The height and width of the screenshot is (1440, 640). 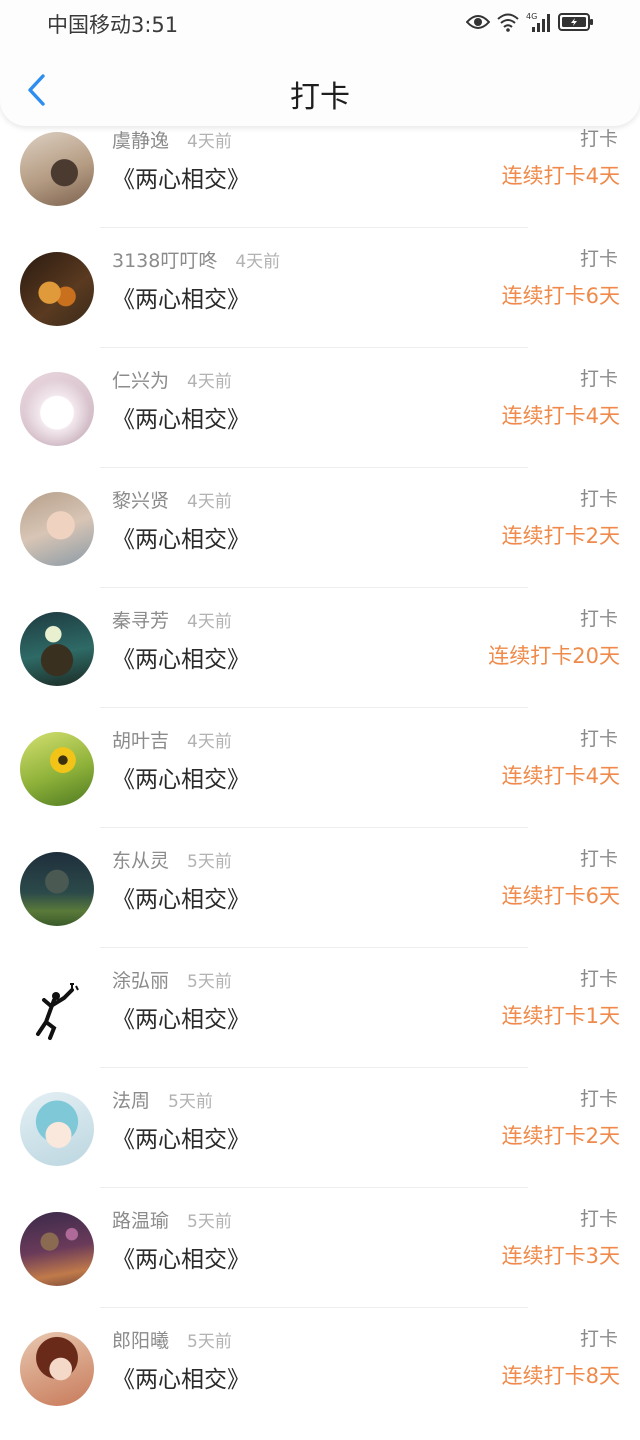 I want to click on streak-count: 连续打卡3天, so click(x=560, y=1256).